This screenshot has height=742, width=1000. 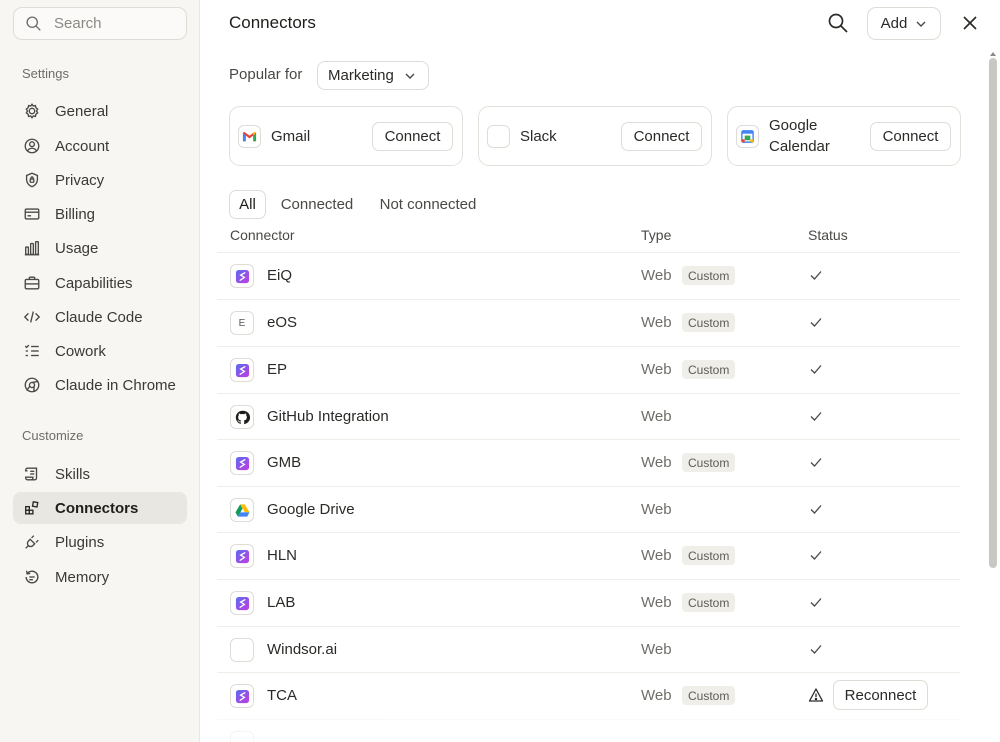 What do you see at coordinates (82, 146) in the screenshot?
I see `sidebar-item-label: Account` at bounding box center [82, 146].